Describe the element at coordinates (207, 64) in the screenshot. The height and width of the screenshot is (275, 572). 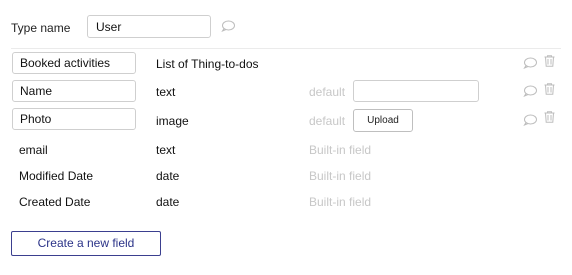
I see `field-type-label: List of Thing-to-dos` at that location.